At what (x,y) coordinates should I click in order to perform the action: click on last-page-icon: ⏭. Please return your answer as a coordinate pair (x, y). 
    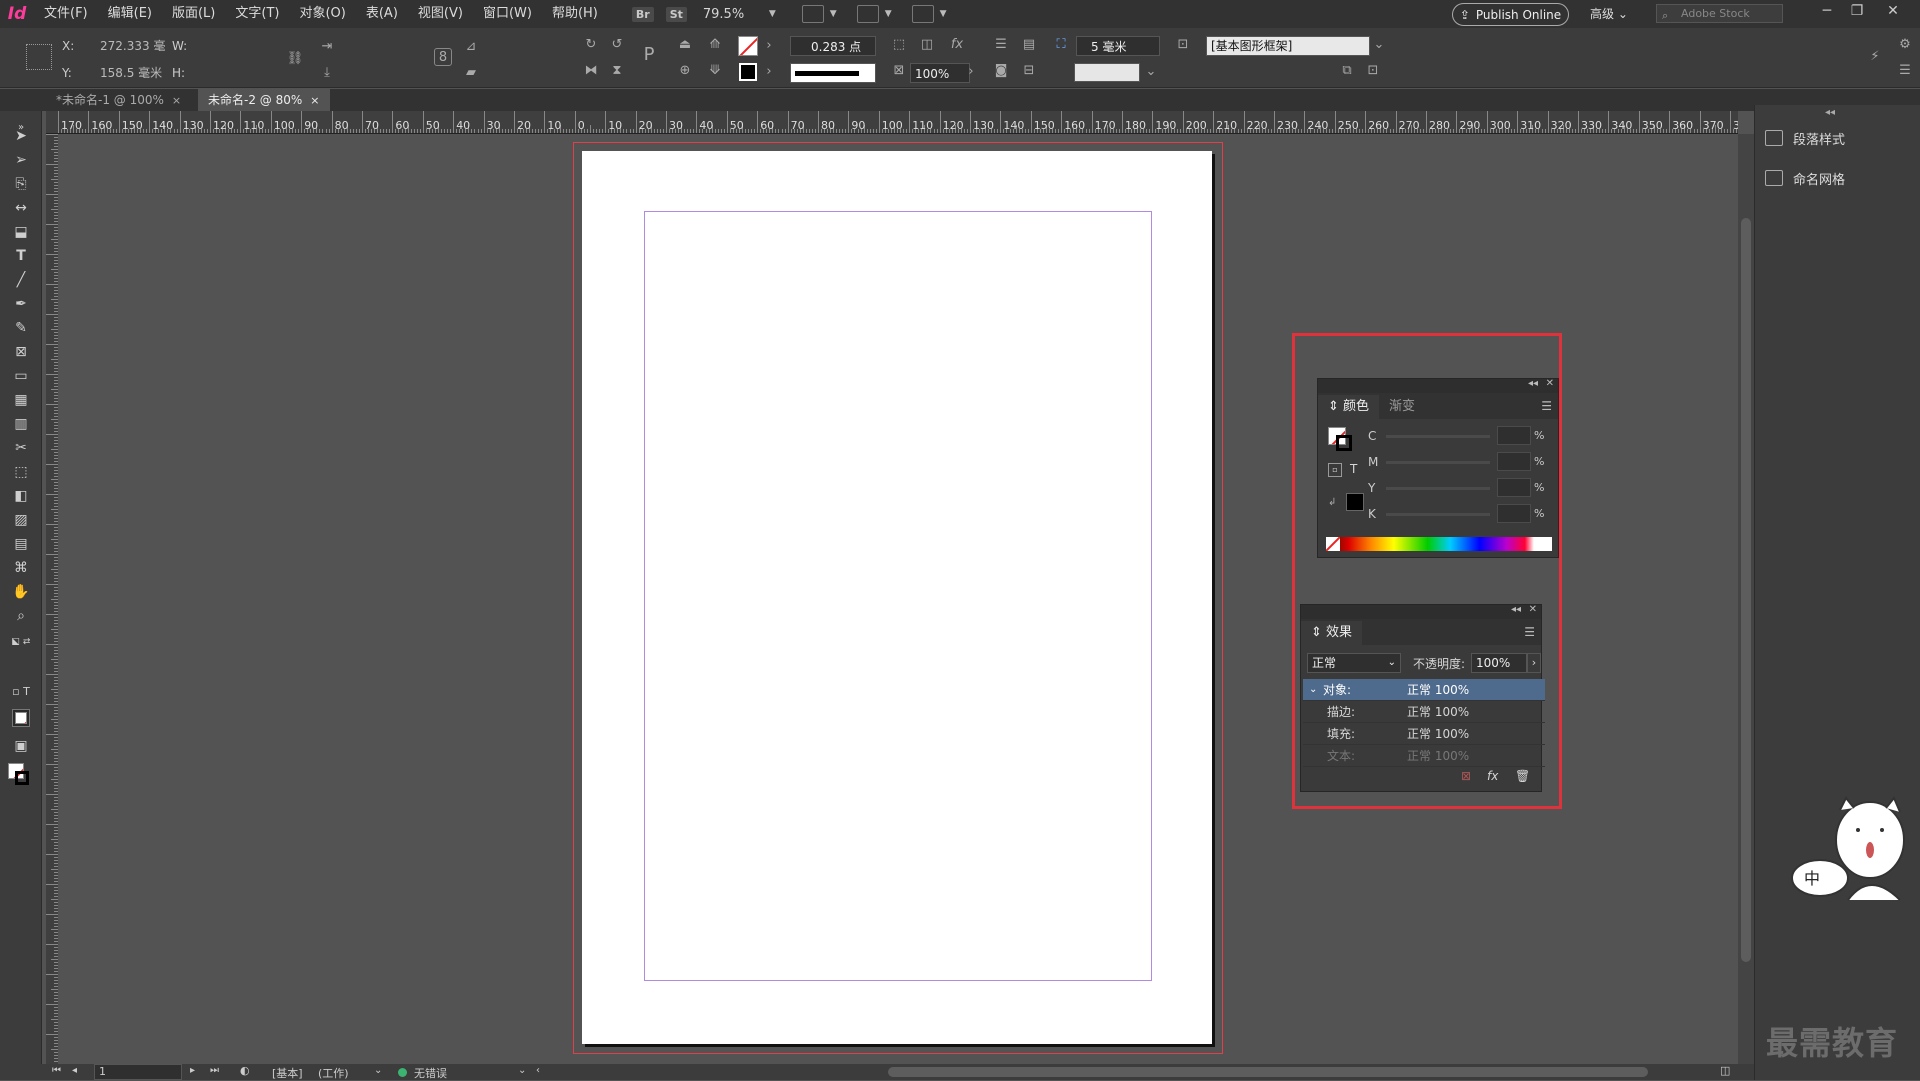
    Looking at the image, I should click on (214, 1070).